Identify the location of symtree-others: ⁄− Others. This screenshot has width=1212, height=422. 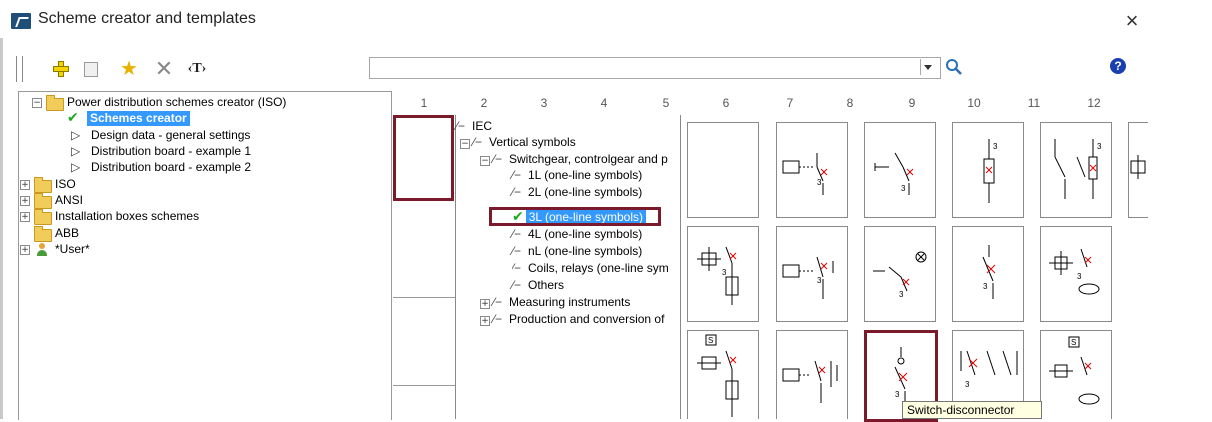
(538, 285).